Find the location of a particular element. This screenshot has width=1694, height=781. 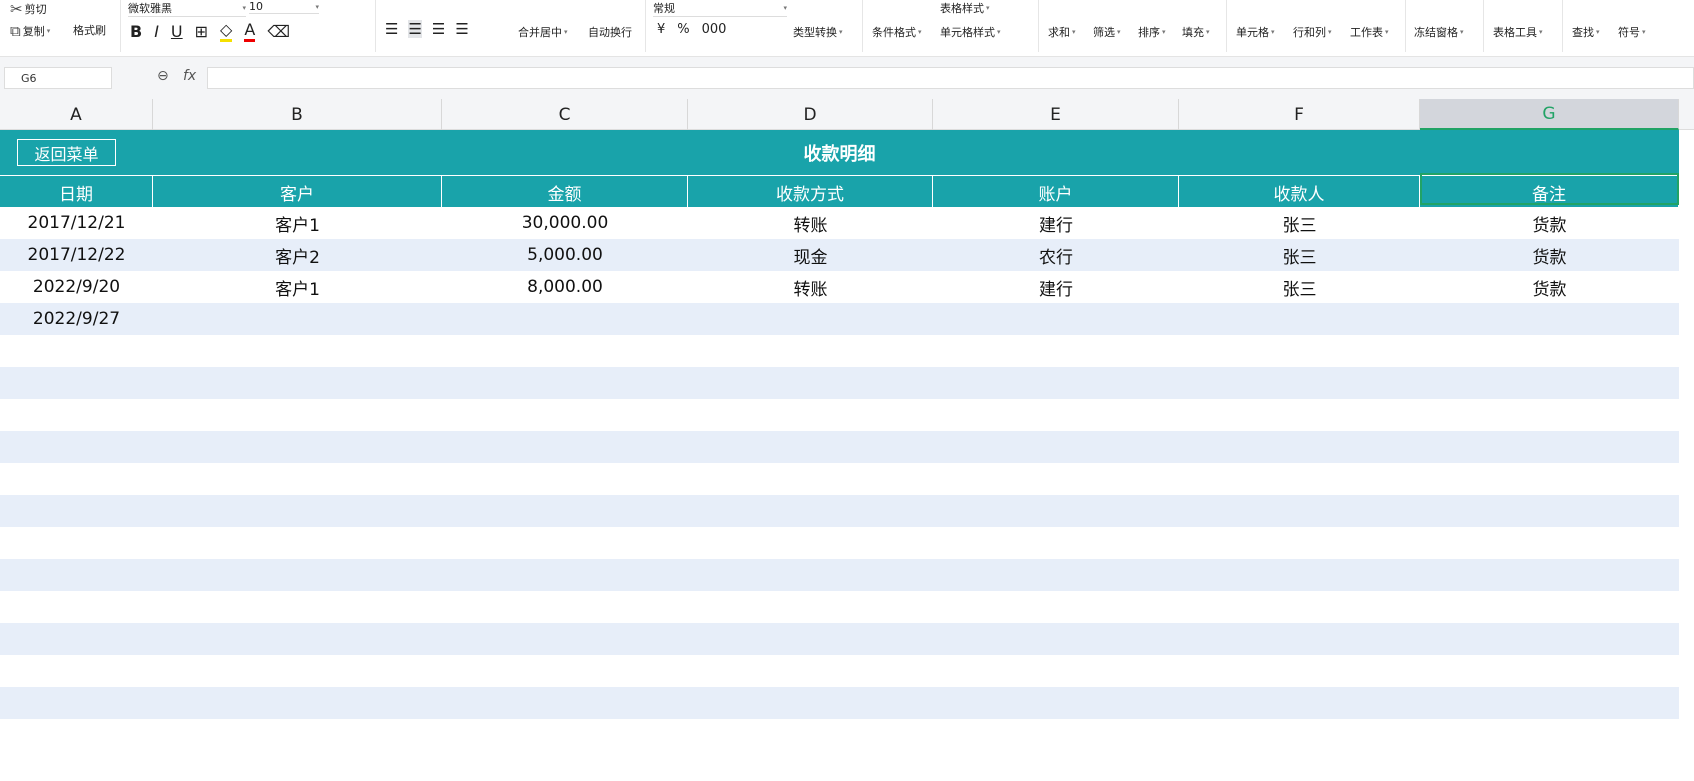

cell: 客户1 is located at coordinates (297, 223).